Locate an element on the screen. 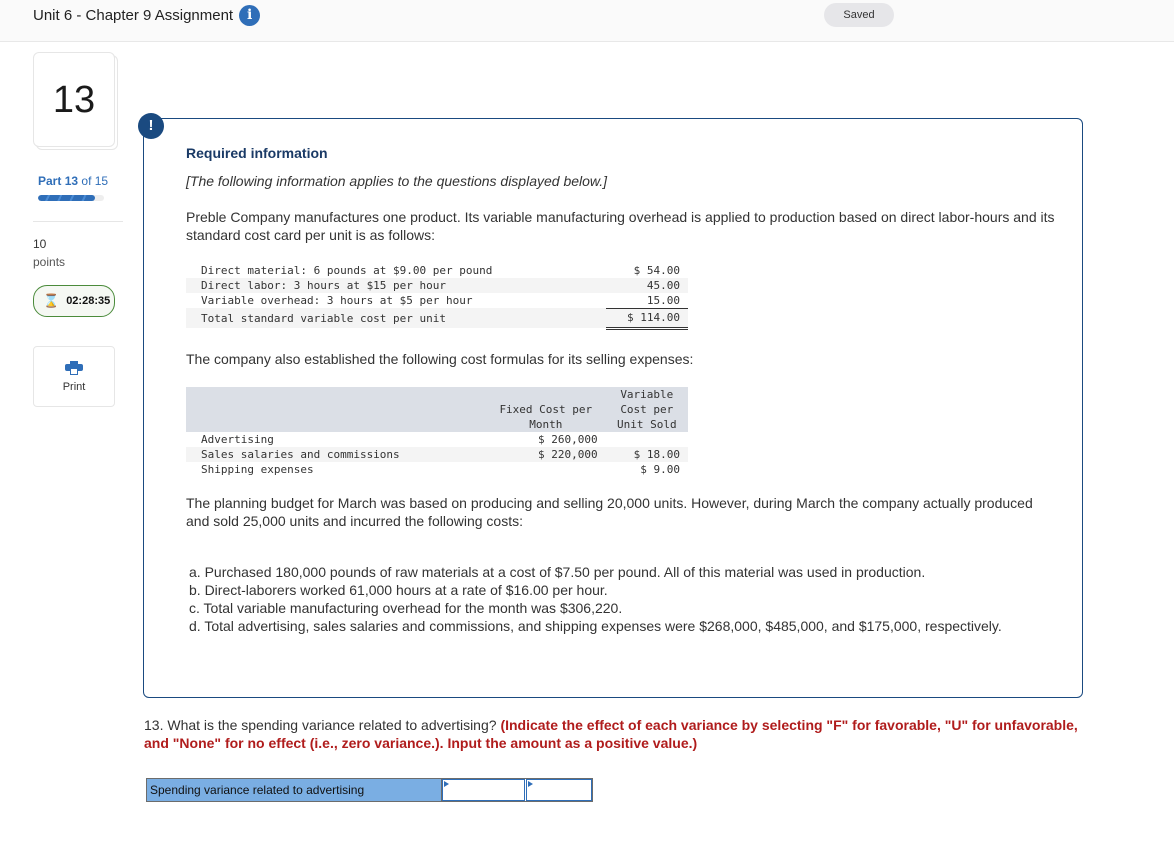 The width and height of the screenshot is (1174, 846). question-number: 13 is located at coordinates (74, 99).